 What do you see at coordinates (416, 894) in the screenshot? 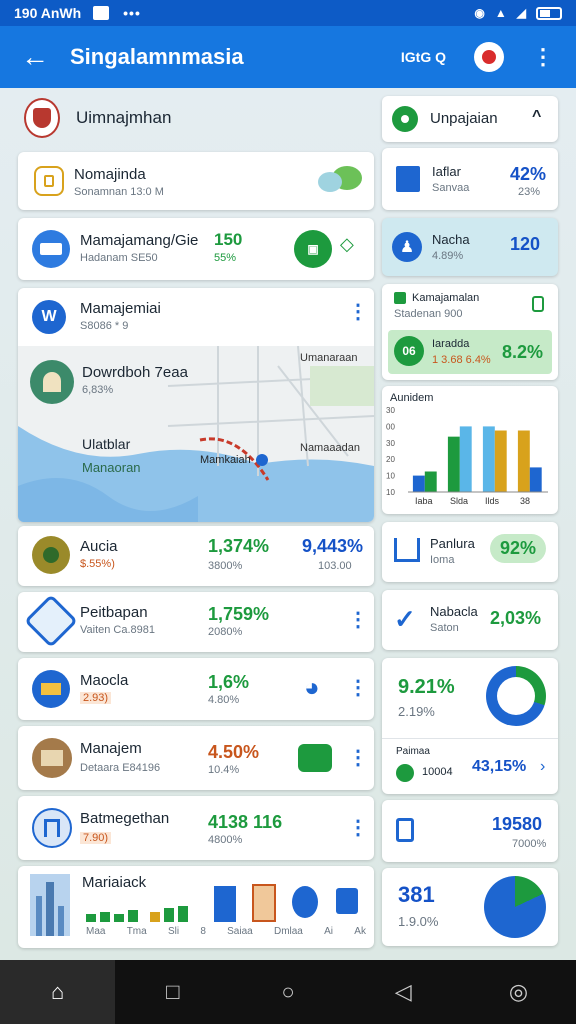
I see `card-value: 381` at bounding box center [416, 894].